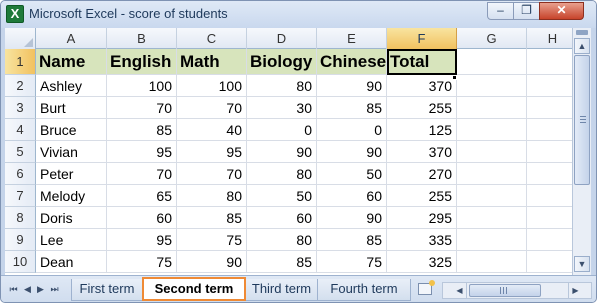 This screenshot has width=597, height=303. I want to click on cell-e3: 85, so click(352, 108).